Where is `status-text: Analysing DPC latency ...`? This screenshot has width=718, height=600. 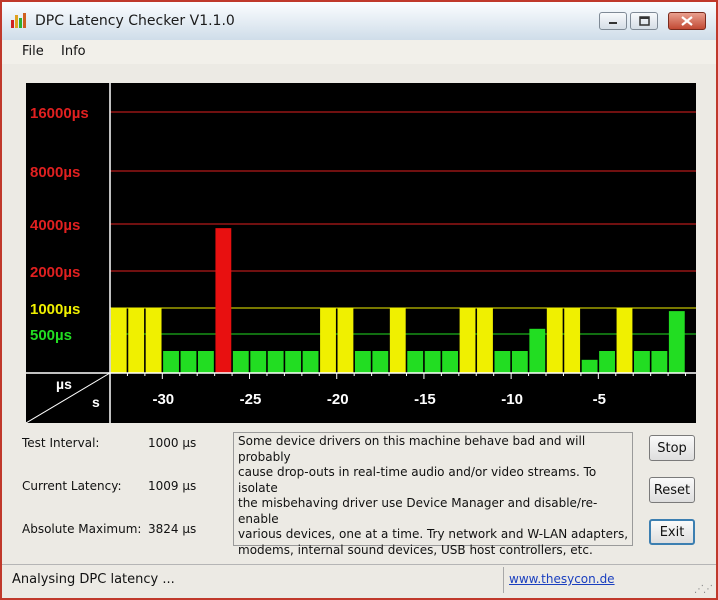 status-text: Analysing DPC latency ... is located at coordinates (93, 579).